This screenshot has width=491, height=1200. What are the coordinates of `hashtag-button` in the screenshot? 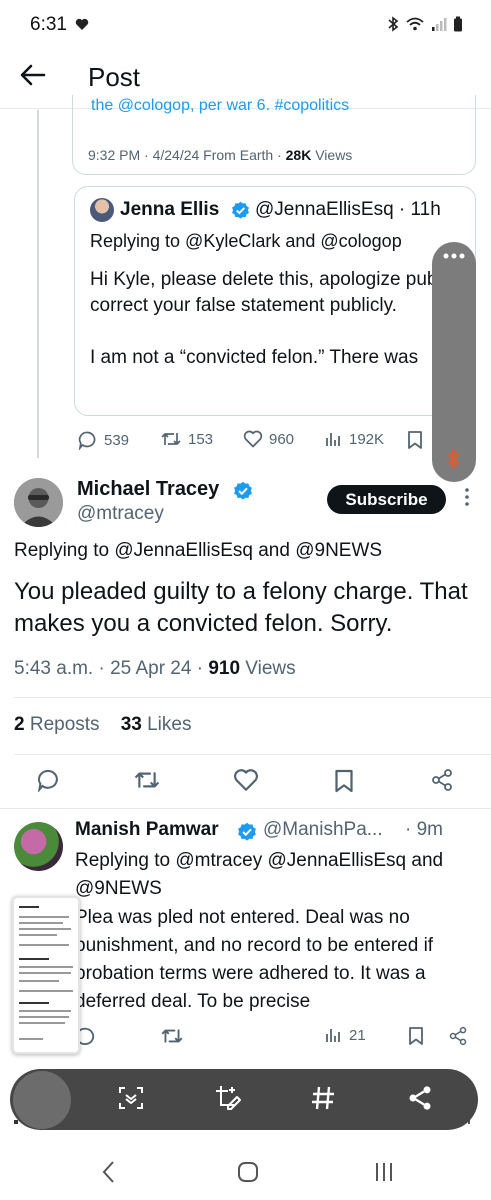 It's located at (323, 1098).